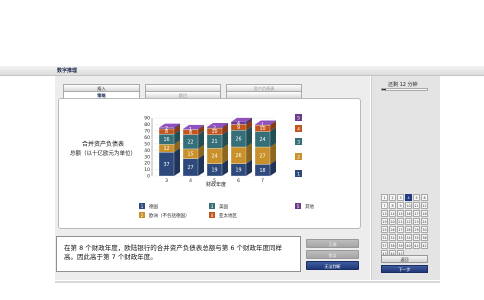  Describe the element at coordinates (332, 254) in the screenshot. I see `answer-false-button: 错误` at that location.